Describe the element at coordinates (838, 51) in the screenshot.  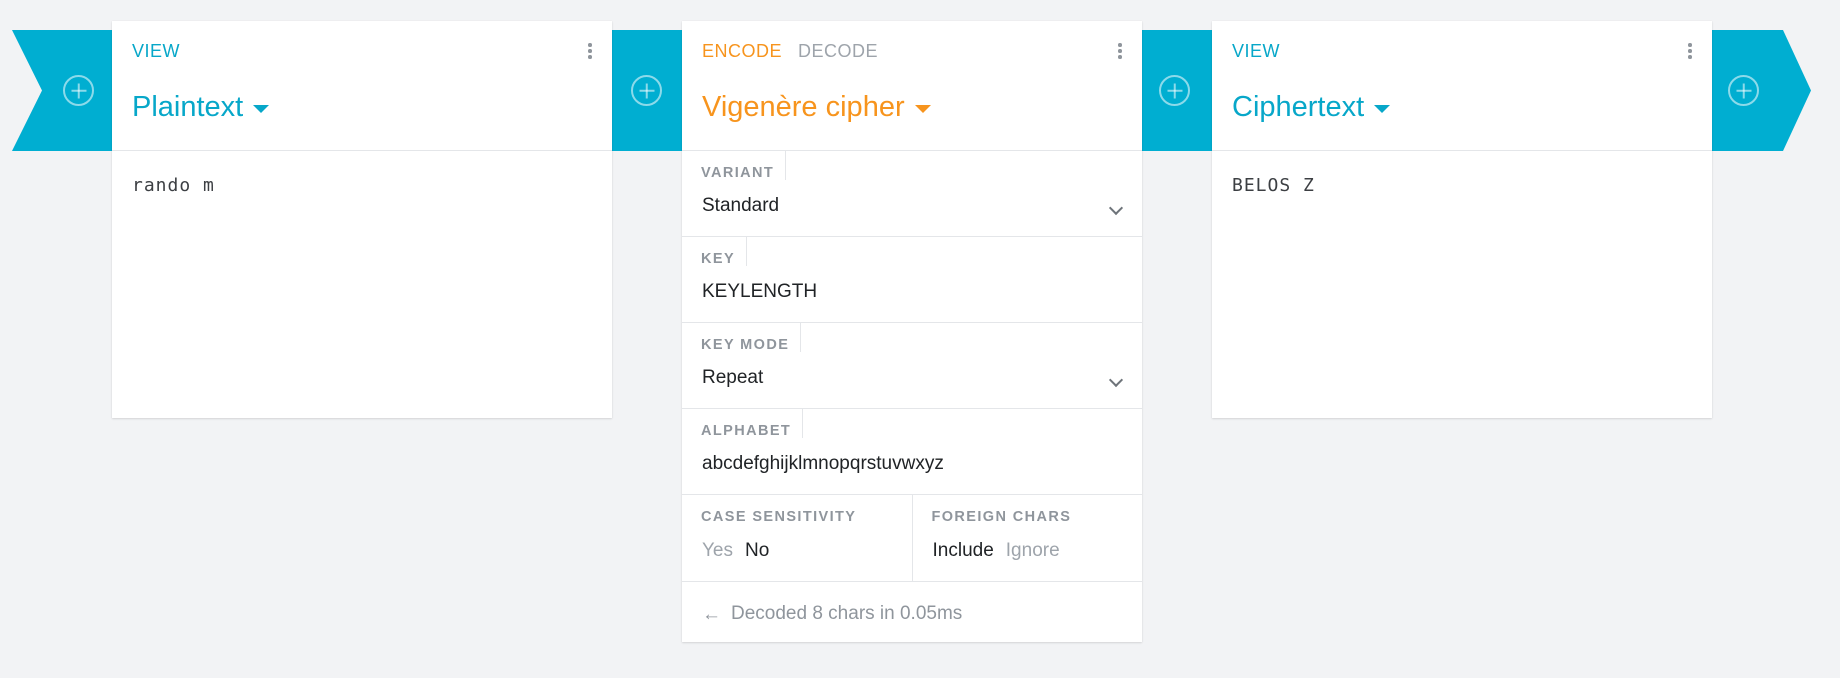
I see `tab-decode: DECODE` at that location.